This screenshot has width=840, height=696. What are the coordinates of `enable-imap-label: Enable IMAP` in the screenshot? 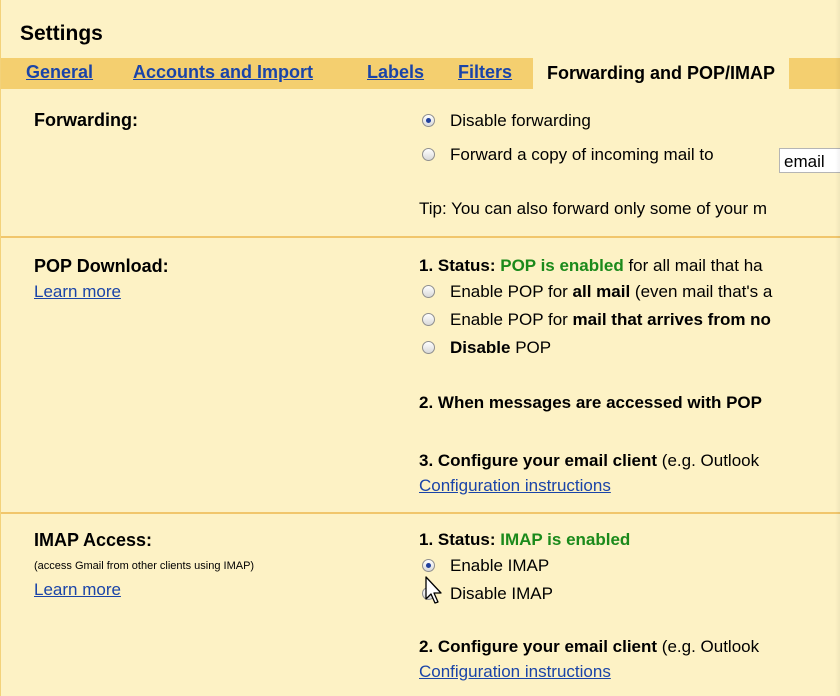 It's located at (500, 565).